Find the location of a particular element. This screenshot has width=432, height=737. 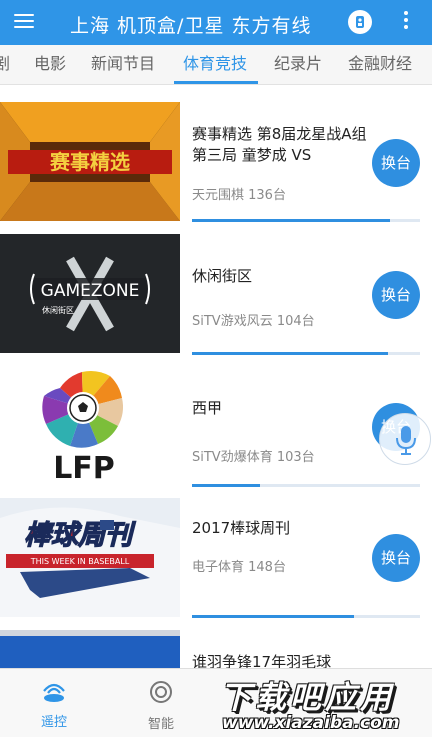

tab-sports: 体育竞技 is located at coordinates (215, 64).